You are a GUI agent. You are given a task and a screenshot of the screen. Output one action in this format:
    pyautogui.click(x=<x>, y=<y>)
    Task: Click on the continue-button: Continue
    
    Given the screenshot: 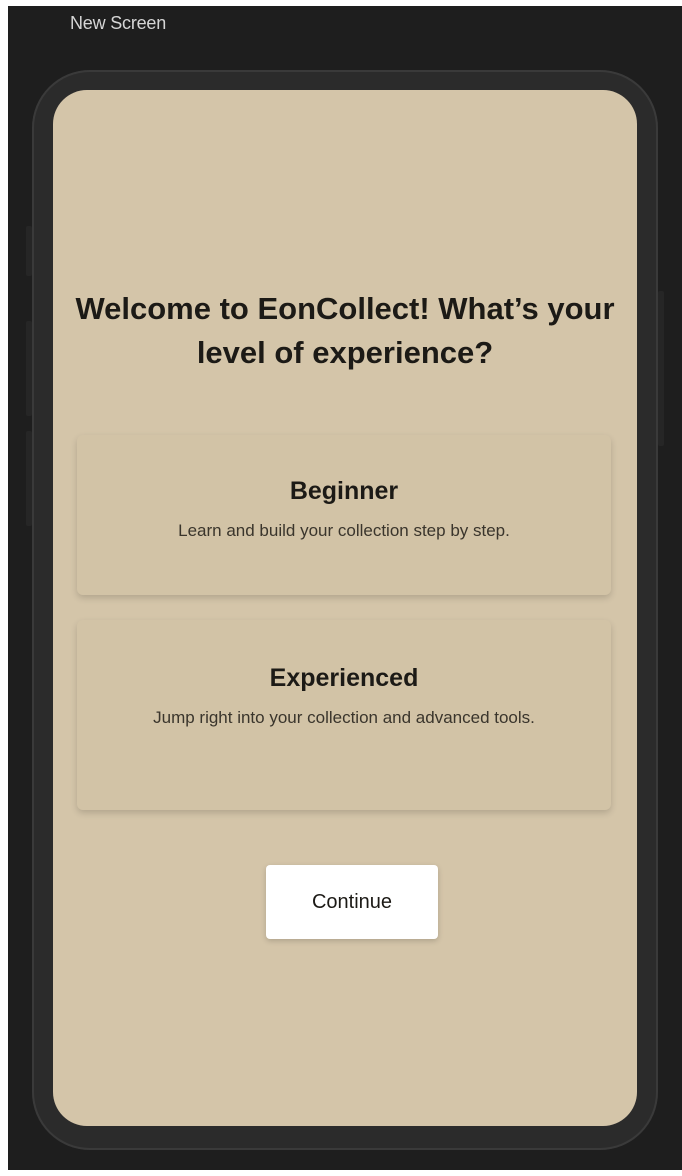 What is the action you would take?
    pyautogui.click(x=352, y=902)
    